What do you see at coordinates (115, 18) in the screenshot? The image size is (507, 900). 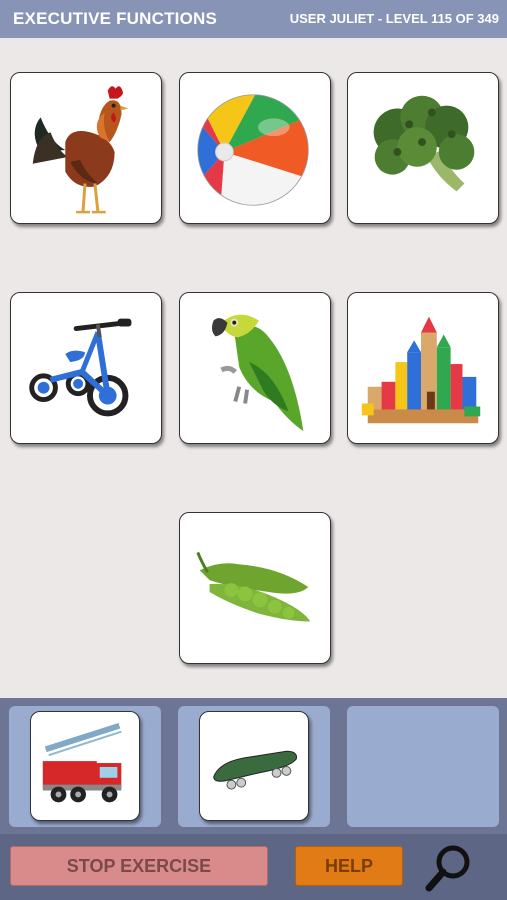 I see `app-title: EXECUTIVE FUNCTIONS` at bounding box center [115, 18].